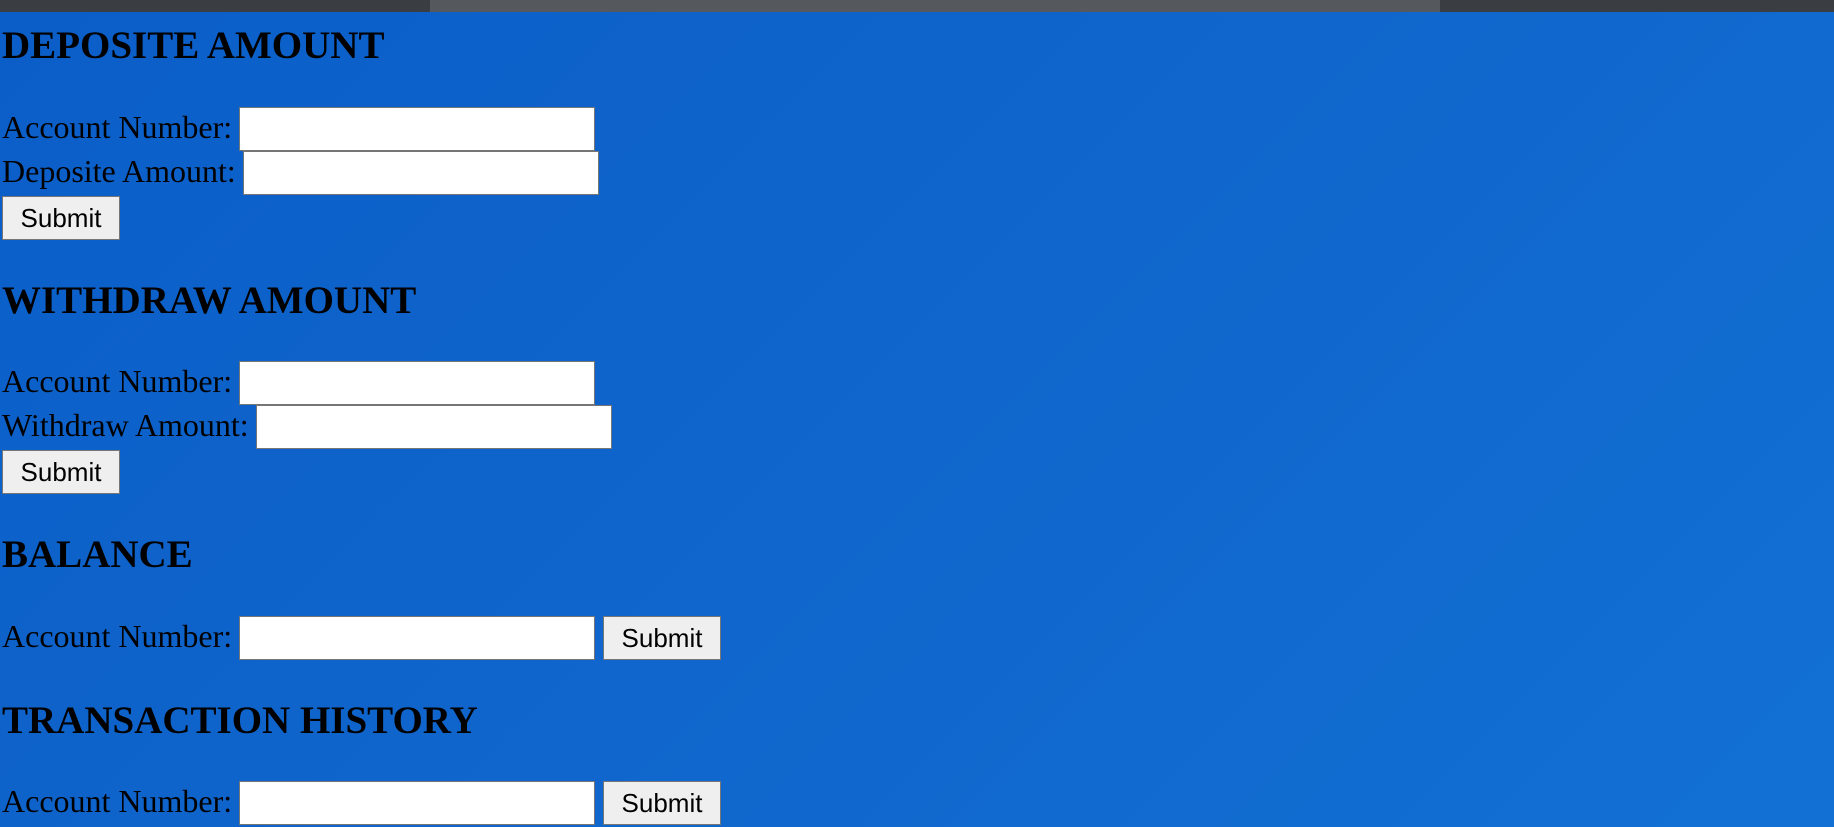 The height and width of the screenshot is (827, 1834). I want to click on balance-heading: BALANCE, so click(97, 554).